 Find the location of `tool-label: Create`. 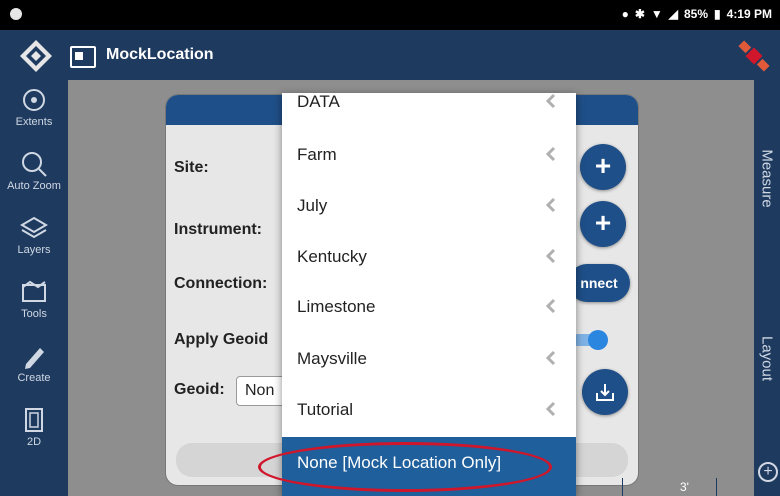

tool-label: Create is located at coordinates (34, 378).